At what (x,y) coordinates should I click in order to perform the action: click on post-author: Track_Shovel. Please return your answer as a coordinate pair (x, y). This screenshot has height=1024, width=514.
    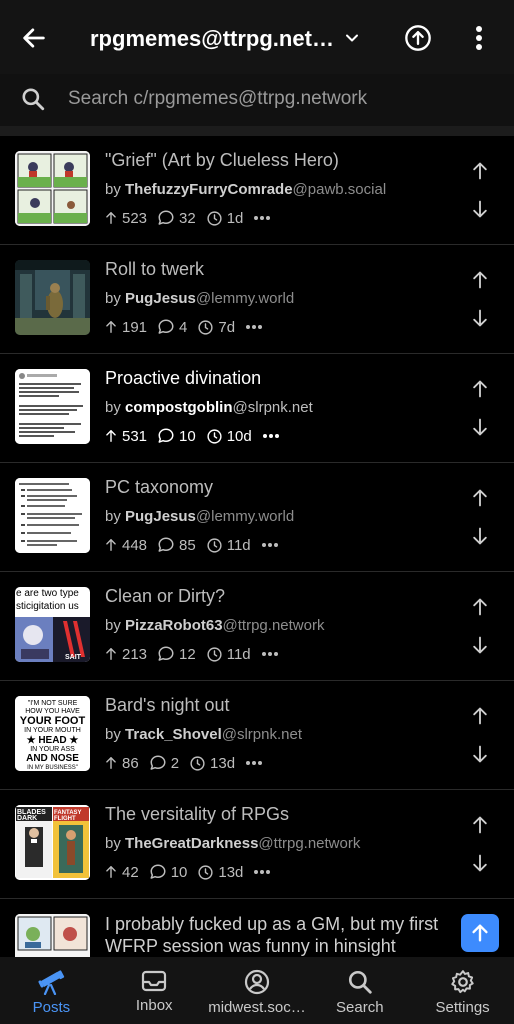
    Looking at the image, I should click on (173, 734).